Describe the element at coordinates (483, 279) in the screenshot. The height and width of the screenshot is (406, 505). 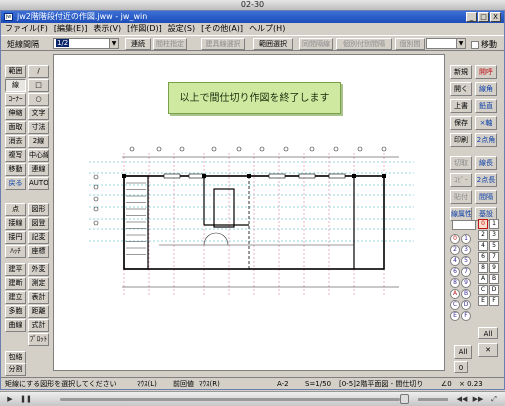
I see `layer-10: A` at that location.